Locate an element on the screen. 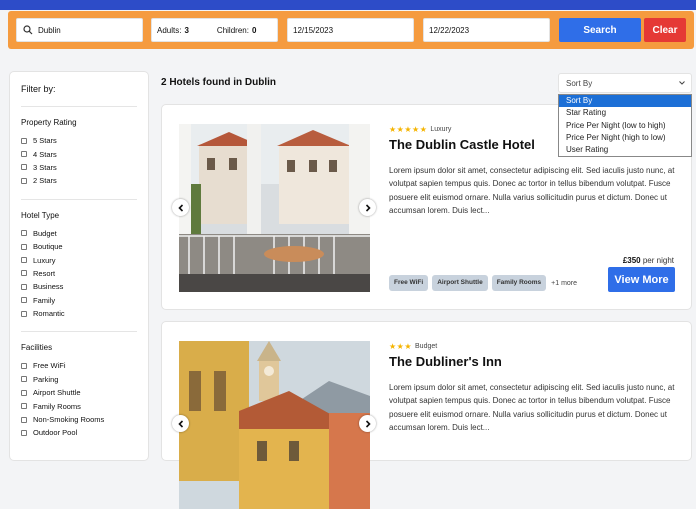 Image resolution: width=696 pixels, height=509 pixels. location-input: Dublin is located at coordinates (79, 30).